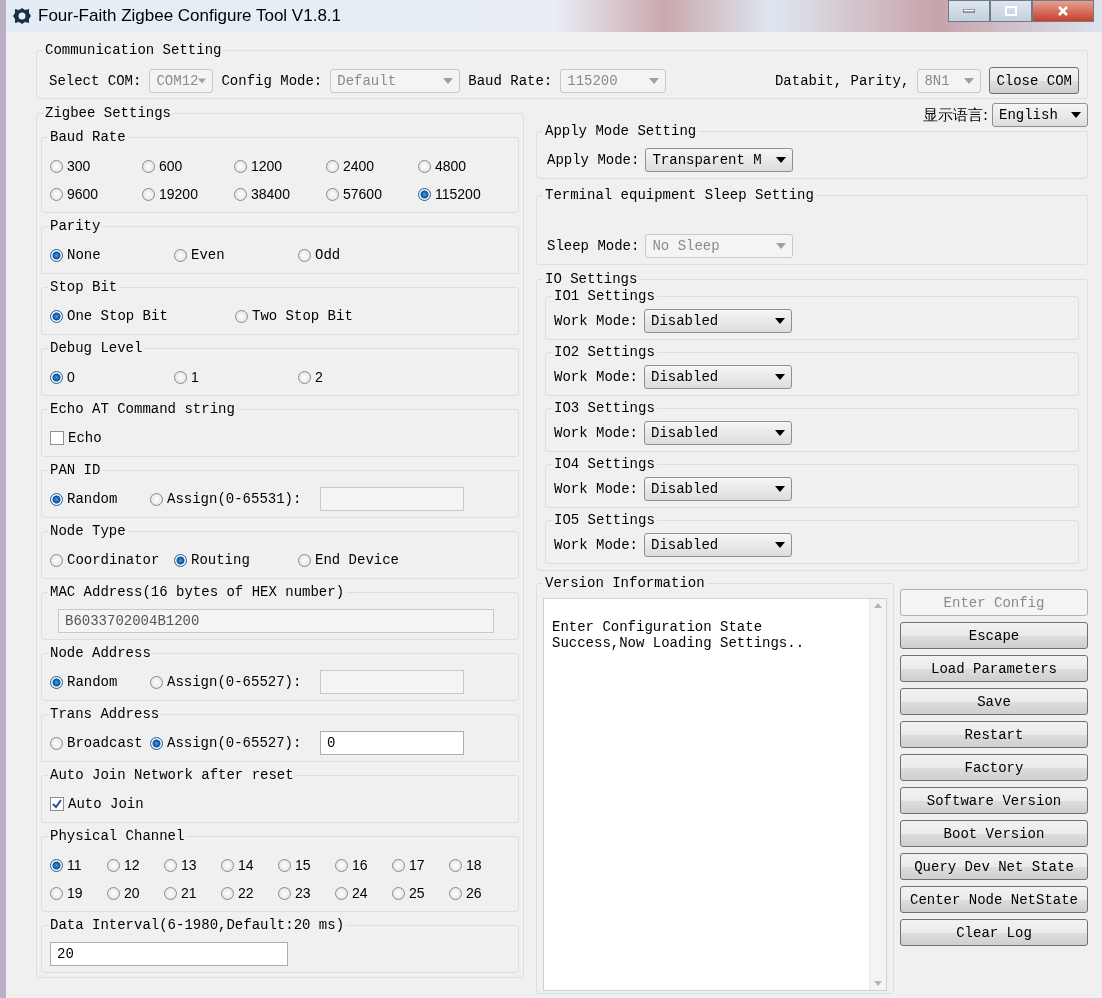 The width and height of the screenshot is (1102, 998). What do you see at coordinates (188, 166) in the screenshot?
I see `radio-button: 600` at bounding box center [188, 166].